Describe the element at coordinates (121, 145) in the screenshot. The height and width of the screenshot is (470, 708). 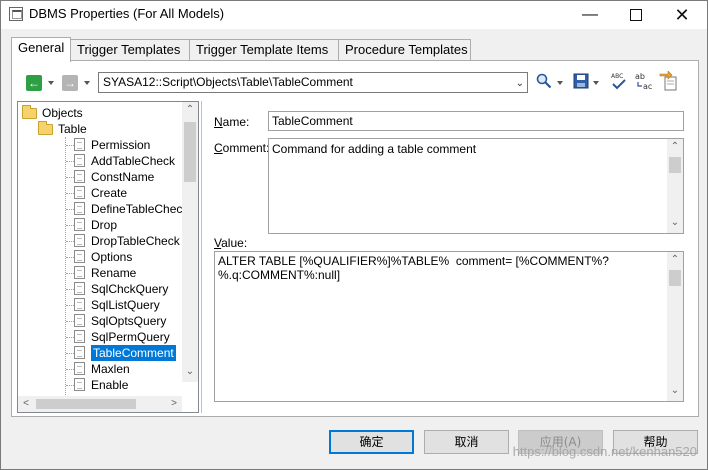
I see `tree-item-label: Permission` at that location.